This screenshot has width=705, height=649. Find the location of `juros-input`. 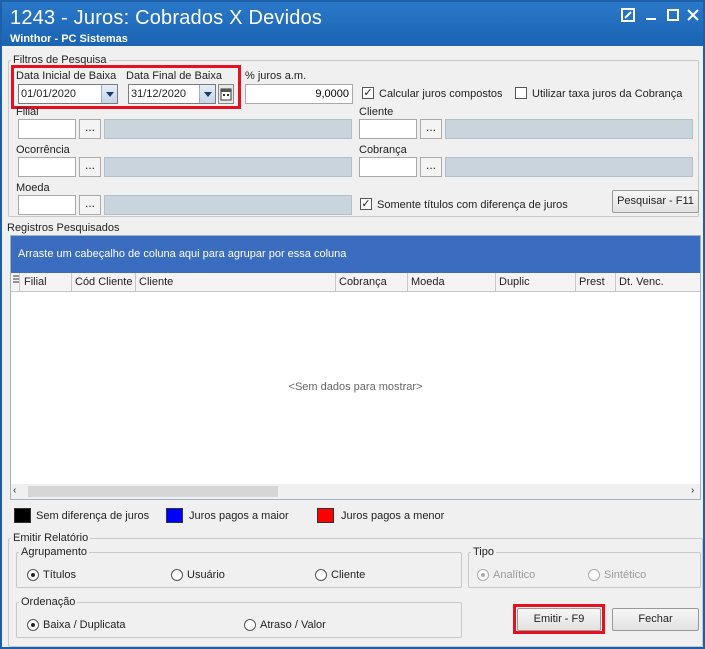

juros-input is located at coordinates (299, 94).